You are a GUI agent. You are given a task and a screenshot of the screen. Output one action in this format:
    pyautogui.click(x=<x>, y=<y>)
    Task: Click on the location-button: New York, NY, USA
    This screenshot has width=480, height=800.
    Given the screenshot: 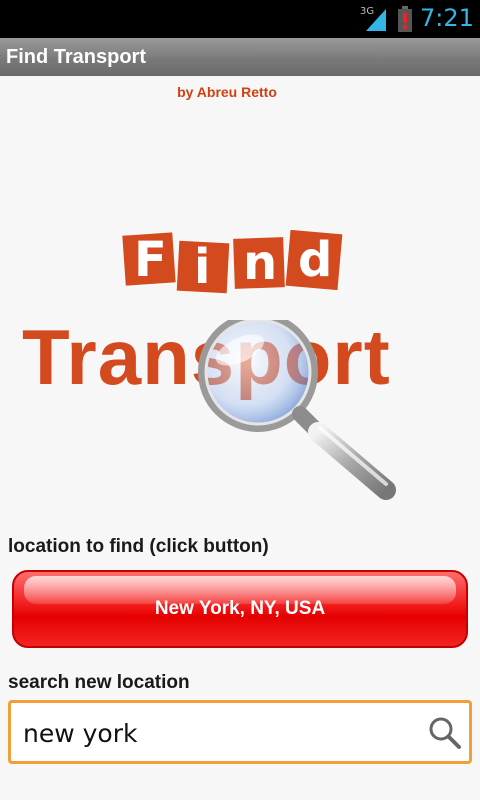 What is the action you would take?
    pyautogui.click(x=240, y=609)
    